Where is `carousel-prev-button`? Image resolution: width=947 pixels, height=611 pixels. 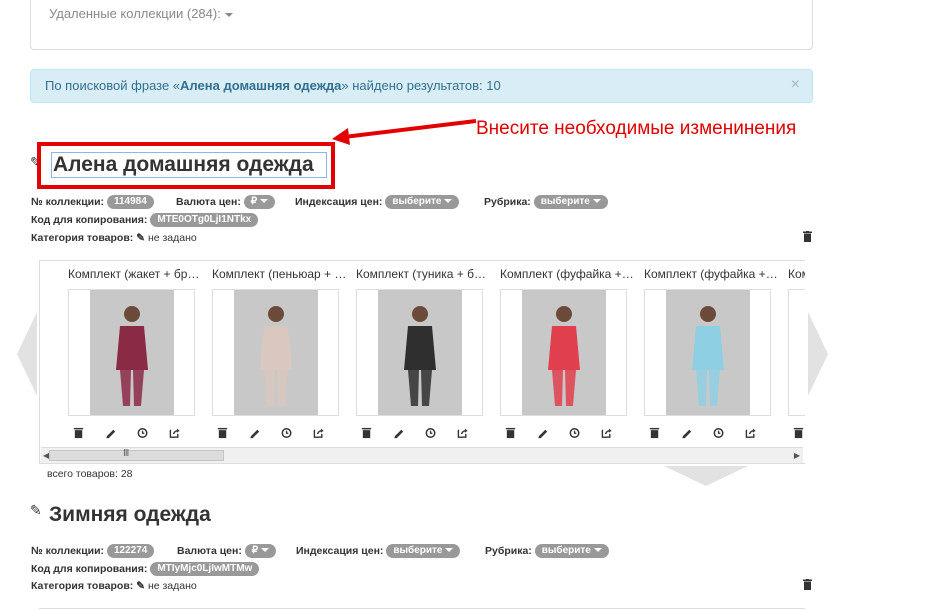
carousel-prev-button is located at coordinates (27, 354).